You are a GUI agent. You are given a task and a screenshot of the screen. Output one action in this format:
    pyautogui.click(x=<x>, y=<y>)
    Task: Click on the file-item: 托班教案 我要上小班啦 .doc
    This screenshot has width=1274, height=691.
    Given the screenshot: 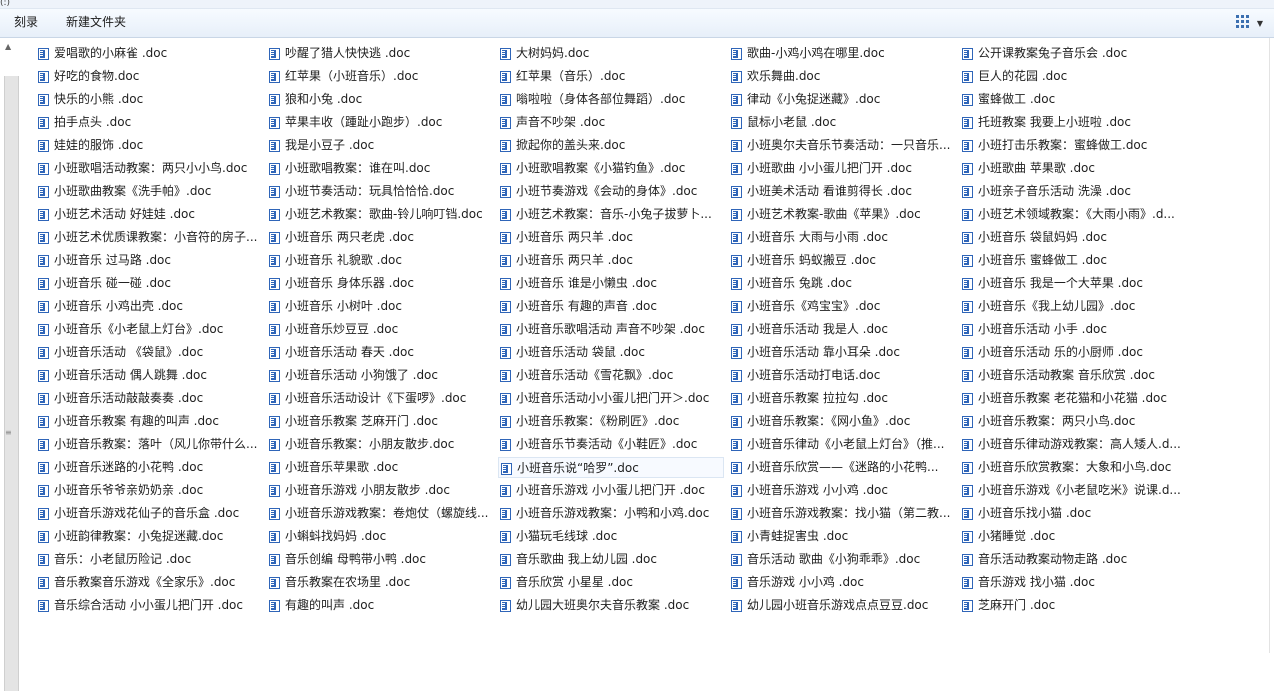 What is the action you would take?
    pyautogui.click(x=1073, y=122)
    